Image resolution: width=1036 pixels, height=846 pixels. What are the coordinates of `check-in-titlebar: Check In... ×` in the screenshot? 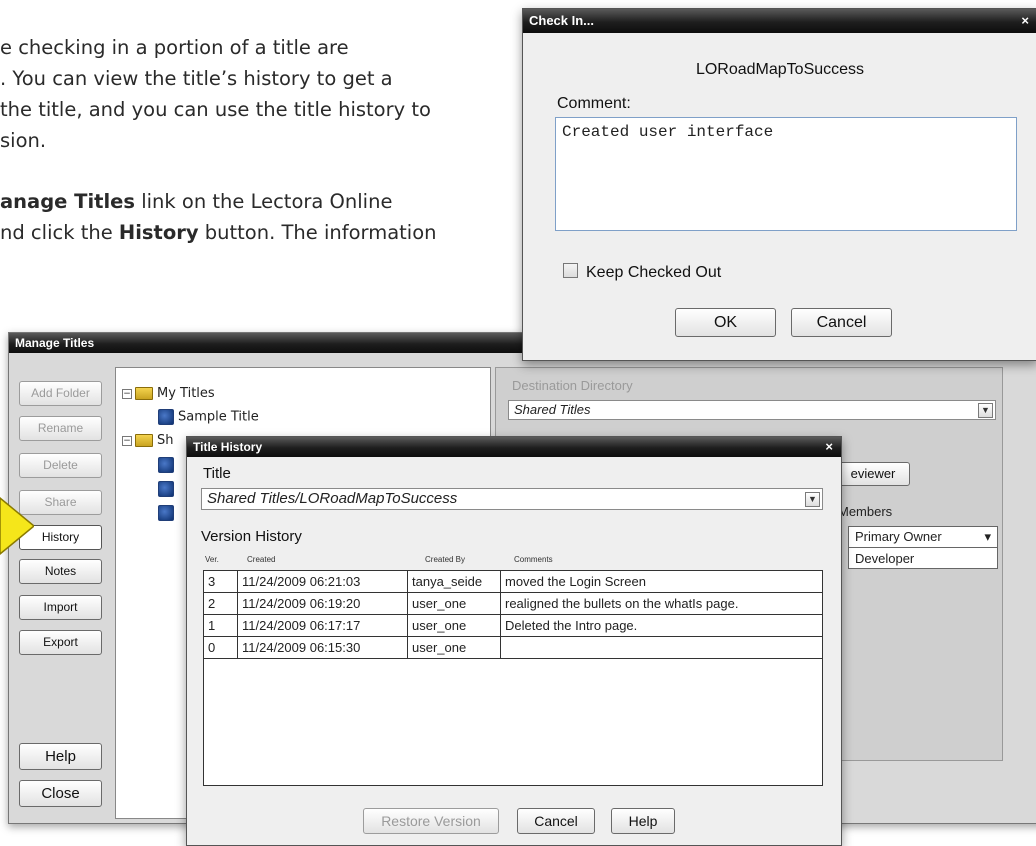 It's located at (779, 21).